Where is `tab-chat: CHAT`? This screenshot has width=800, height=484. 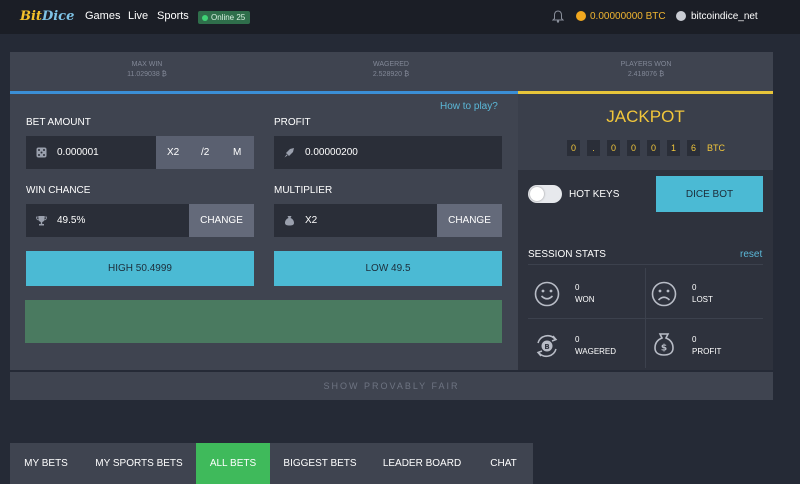 tab-chat: CHAT is located at coordinates (503, 463).